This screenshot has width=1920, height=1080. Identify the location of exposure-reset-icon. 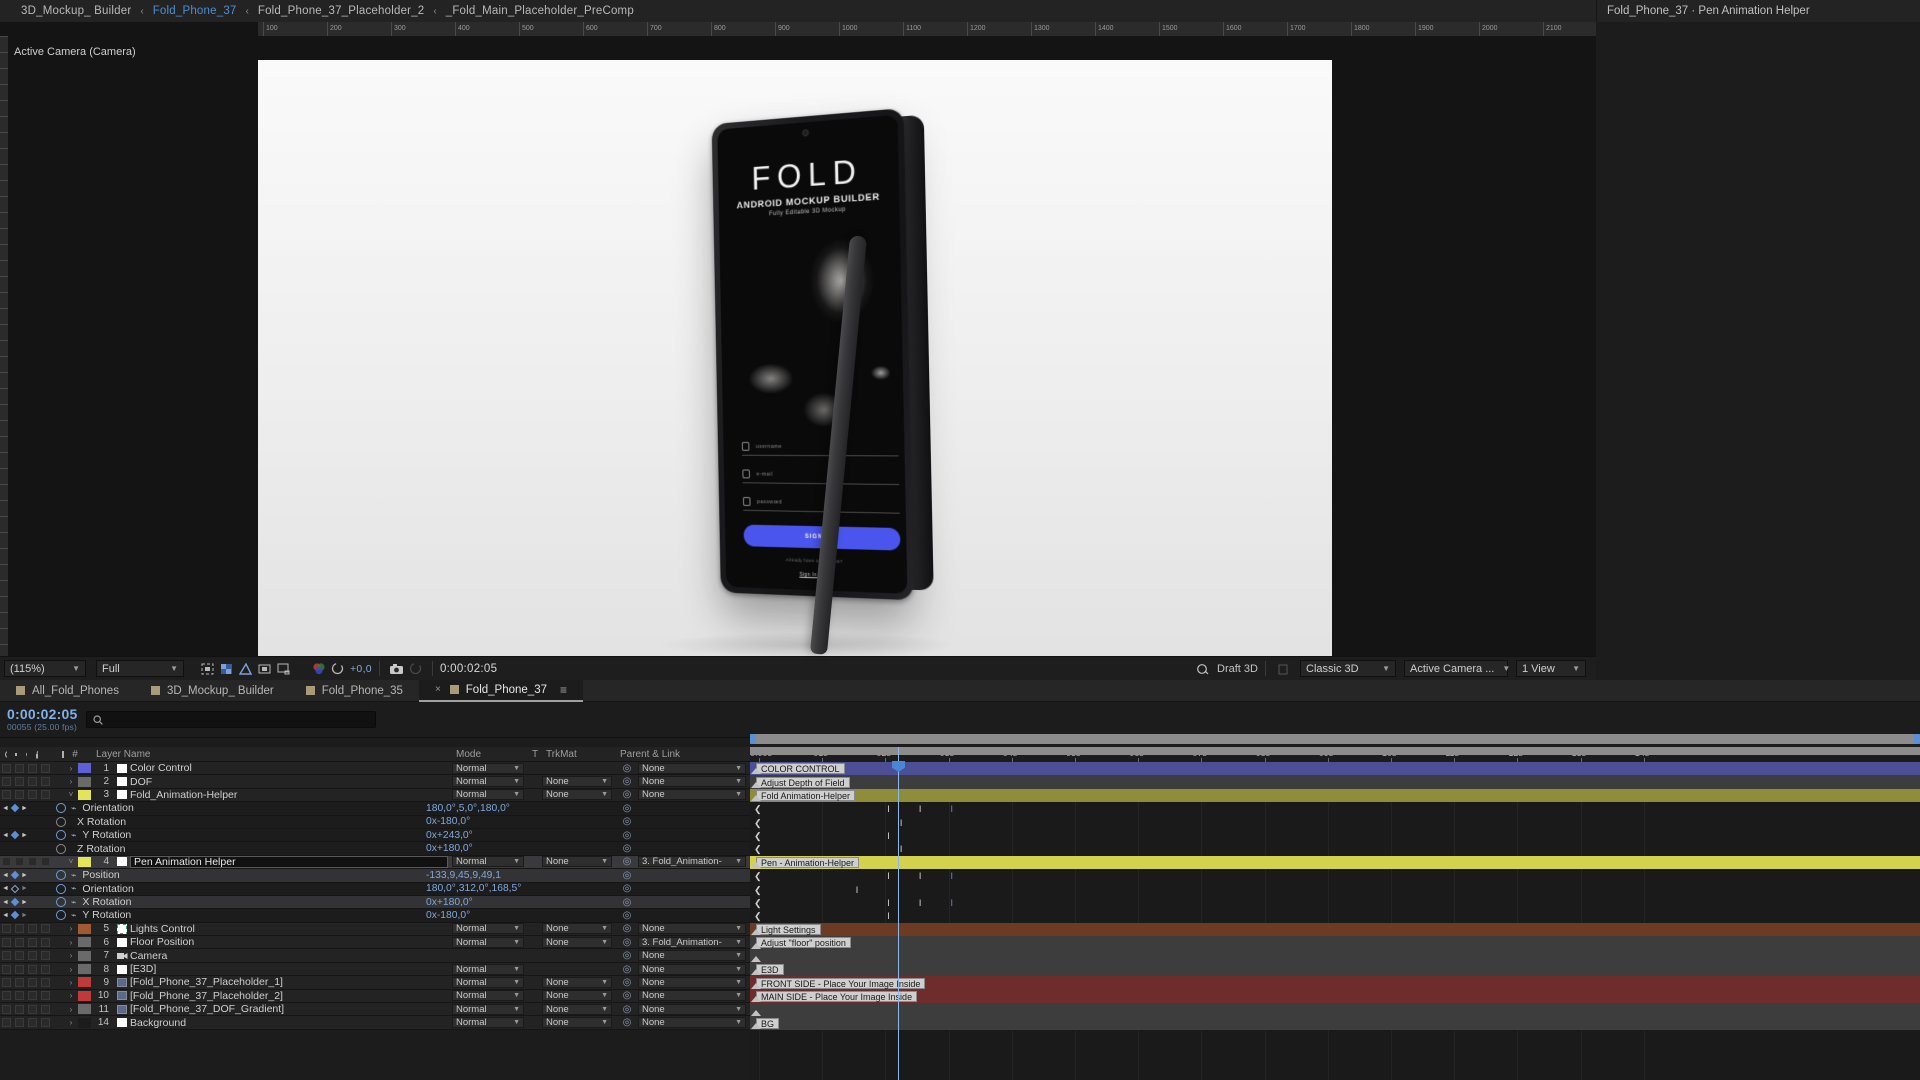
(337, 668).